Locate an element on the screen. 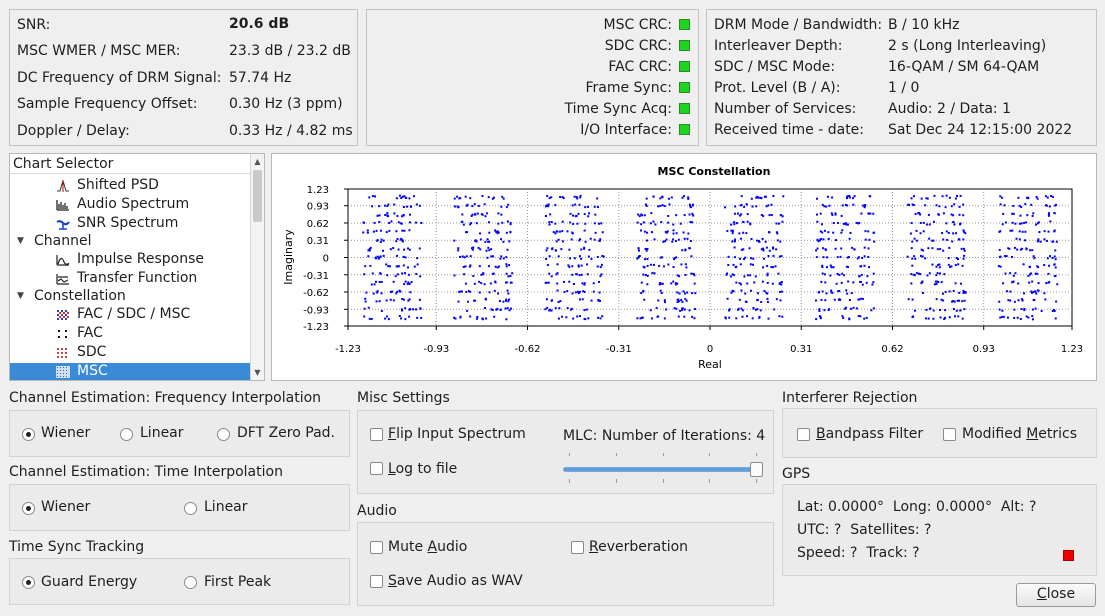  tree-item-transfer-function: Transfer Function is located at coordinates (131, 279).